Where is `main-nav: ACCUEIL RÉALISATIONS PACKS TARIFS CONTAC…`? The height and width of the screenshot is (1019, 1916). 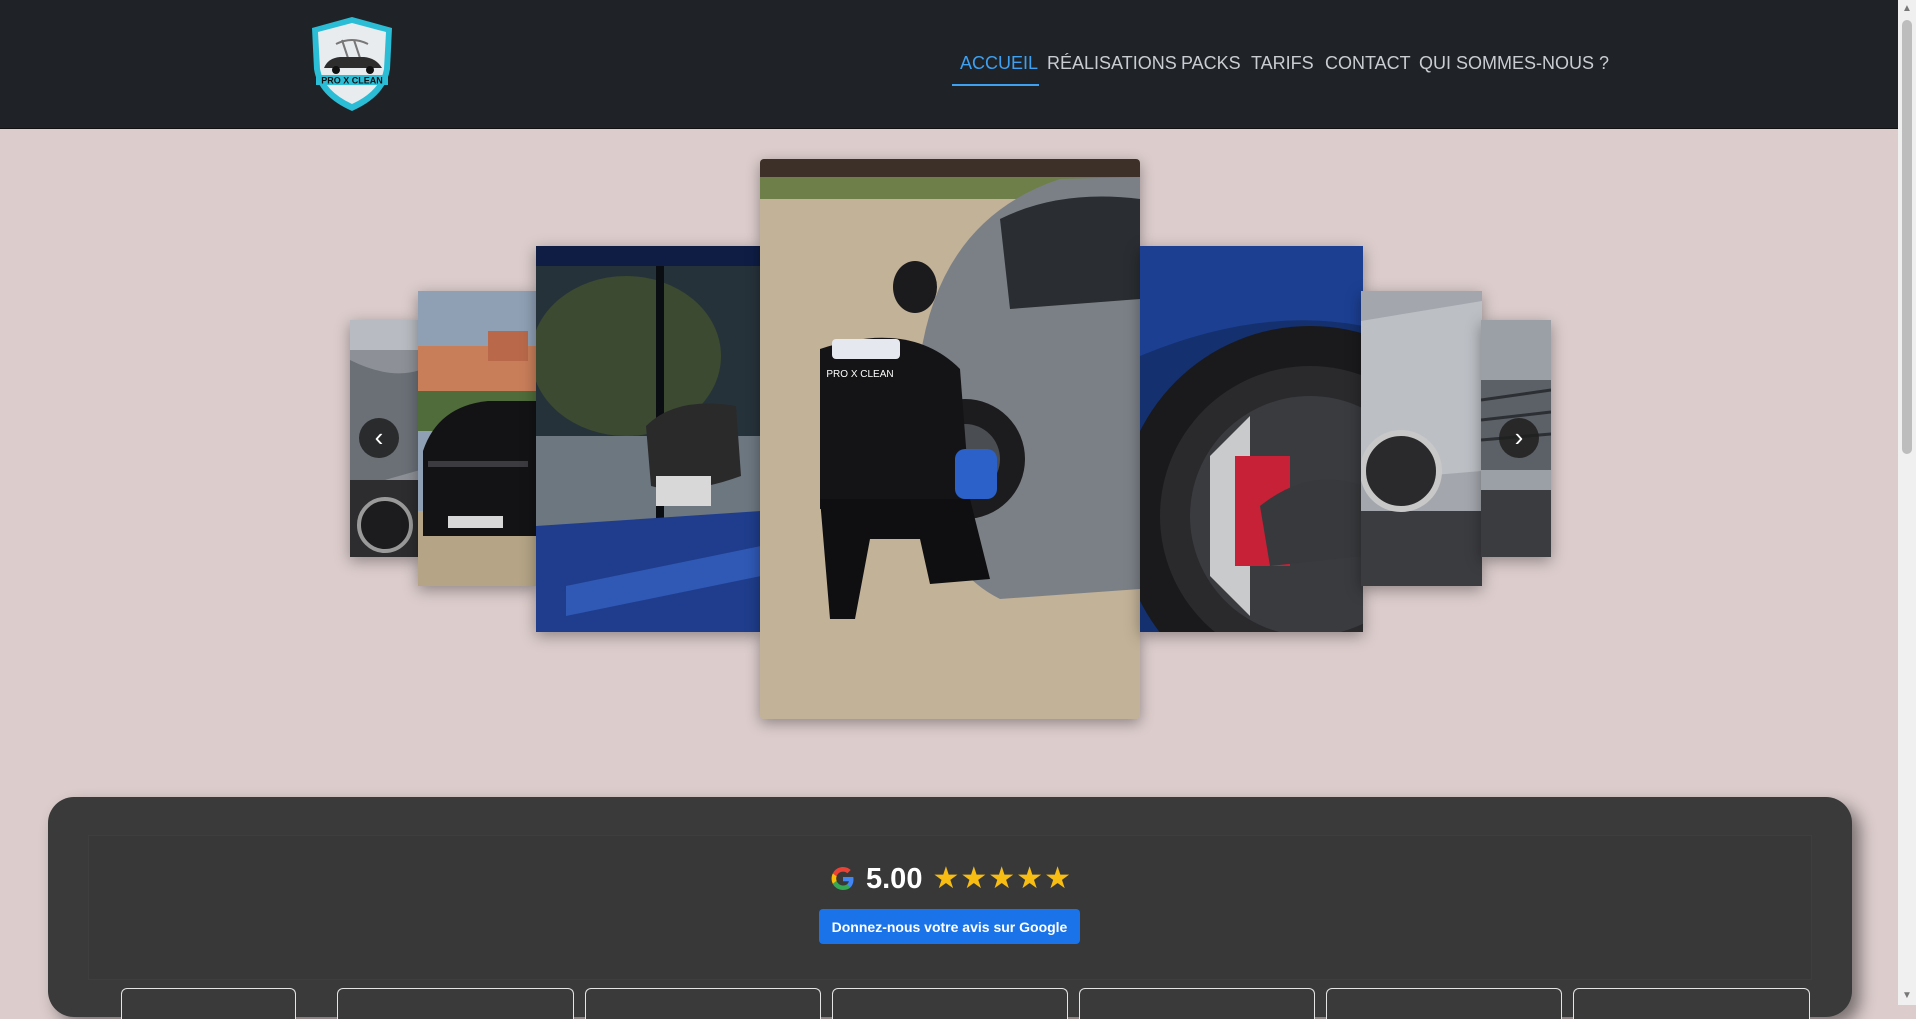
main-nav: ACCUEIL RÉALISATIONS PACKS TARIFS CONTAC… is located at coordinates (949, 70).